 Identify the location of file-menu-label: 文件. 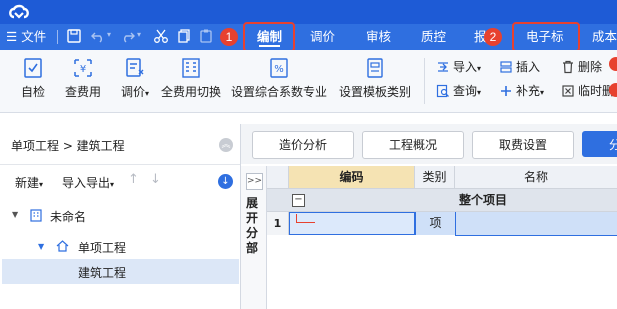
(34, 36).